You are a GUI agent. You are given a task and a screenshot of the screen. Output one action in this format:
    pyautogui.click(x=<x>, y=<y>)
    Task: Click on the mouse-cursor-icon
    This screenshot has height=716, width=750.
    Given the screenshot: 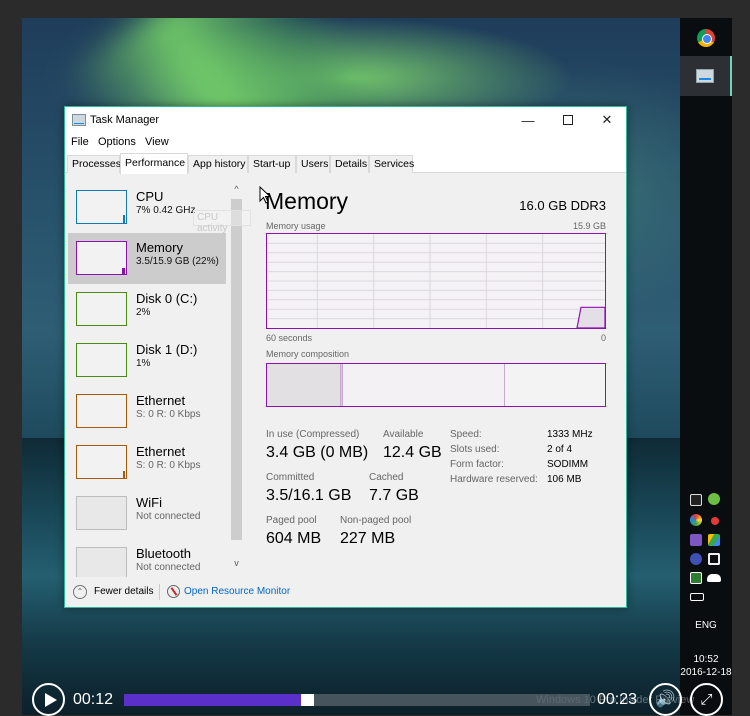 What is the action you would take?
    pyautogui.click(x=265, y=195)
    